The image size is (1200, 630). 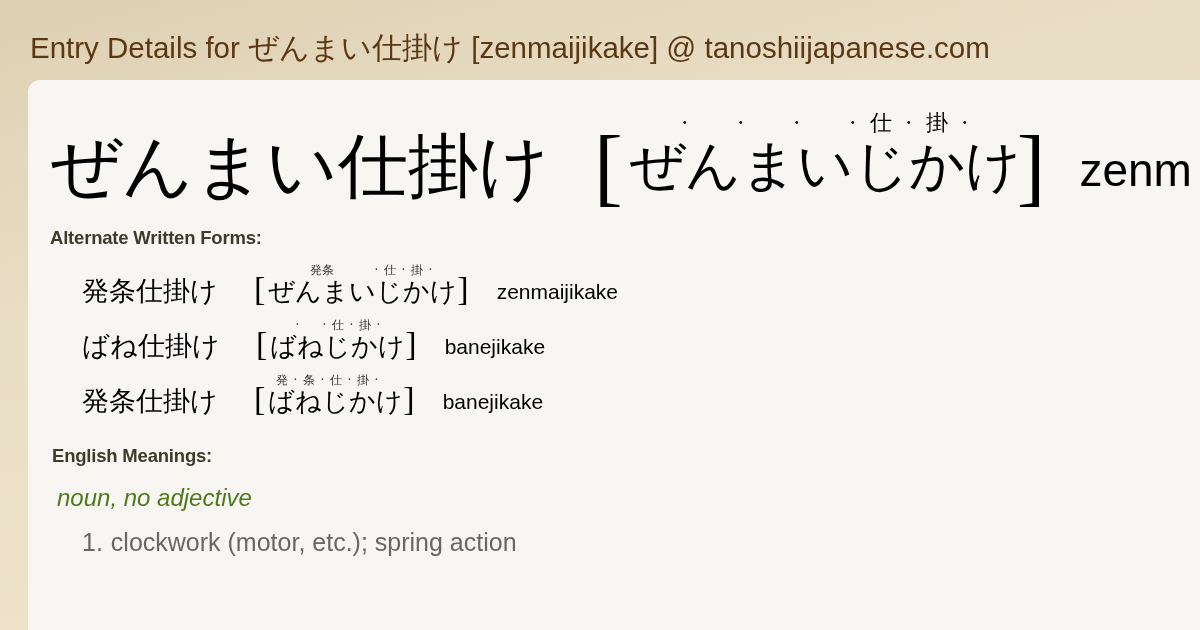 What do you see at coordinates (557, 291) in the screenshot?
I see `romaji: zenmaijikake` at bounding box center [557, 291].